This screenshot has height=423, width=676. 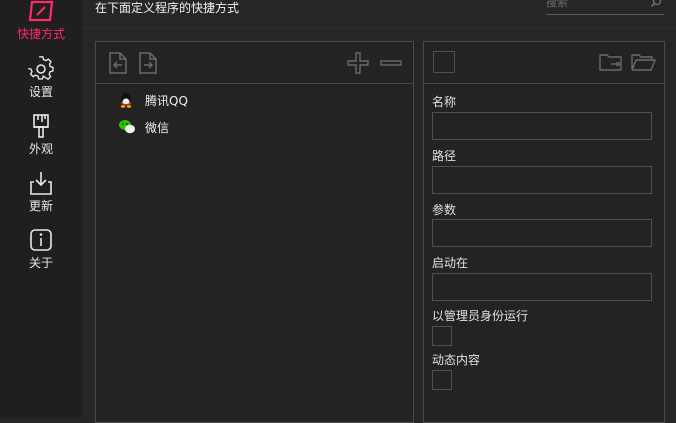 I want to click on sidebar-item-about: 关于, so click(x=41, y=249).